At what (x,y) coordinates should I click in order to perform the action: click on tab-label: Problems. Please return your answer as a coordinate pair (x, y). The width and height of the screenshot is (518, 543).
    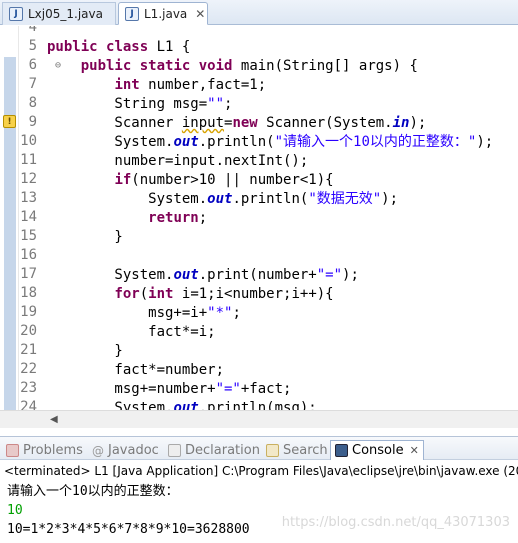
    Looking at the image, I should click on (53, 450).